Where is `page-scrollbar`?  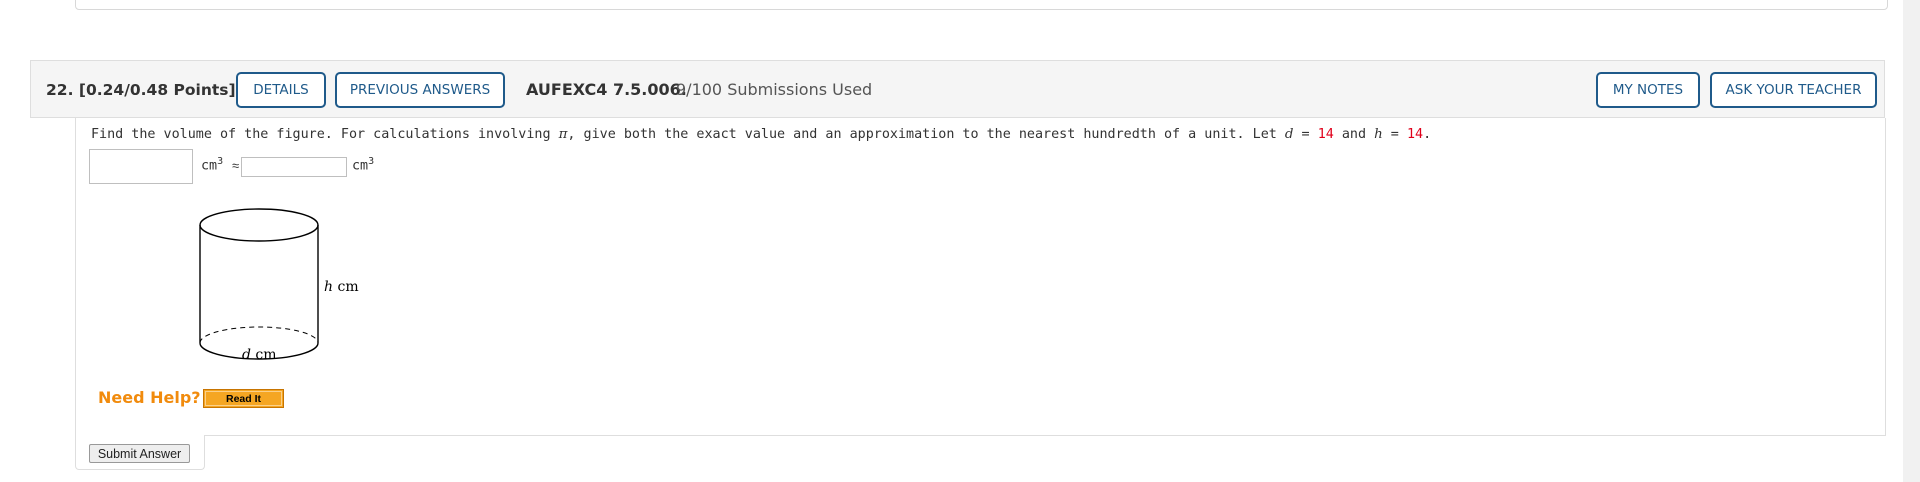 page-scrollbar is located at coordinates (1911, 241).